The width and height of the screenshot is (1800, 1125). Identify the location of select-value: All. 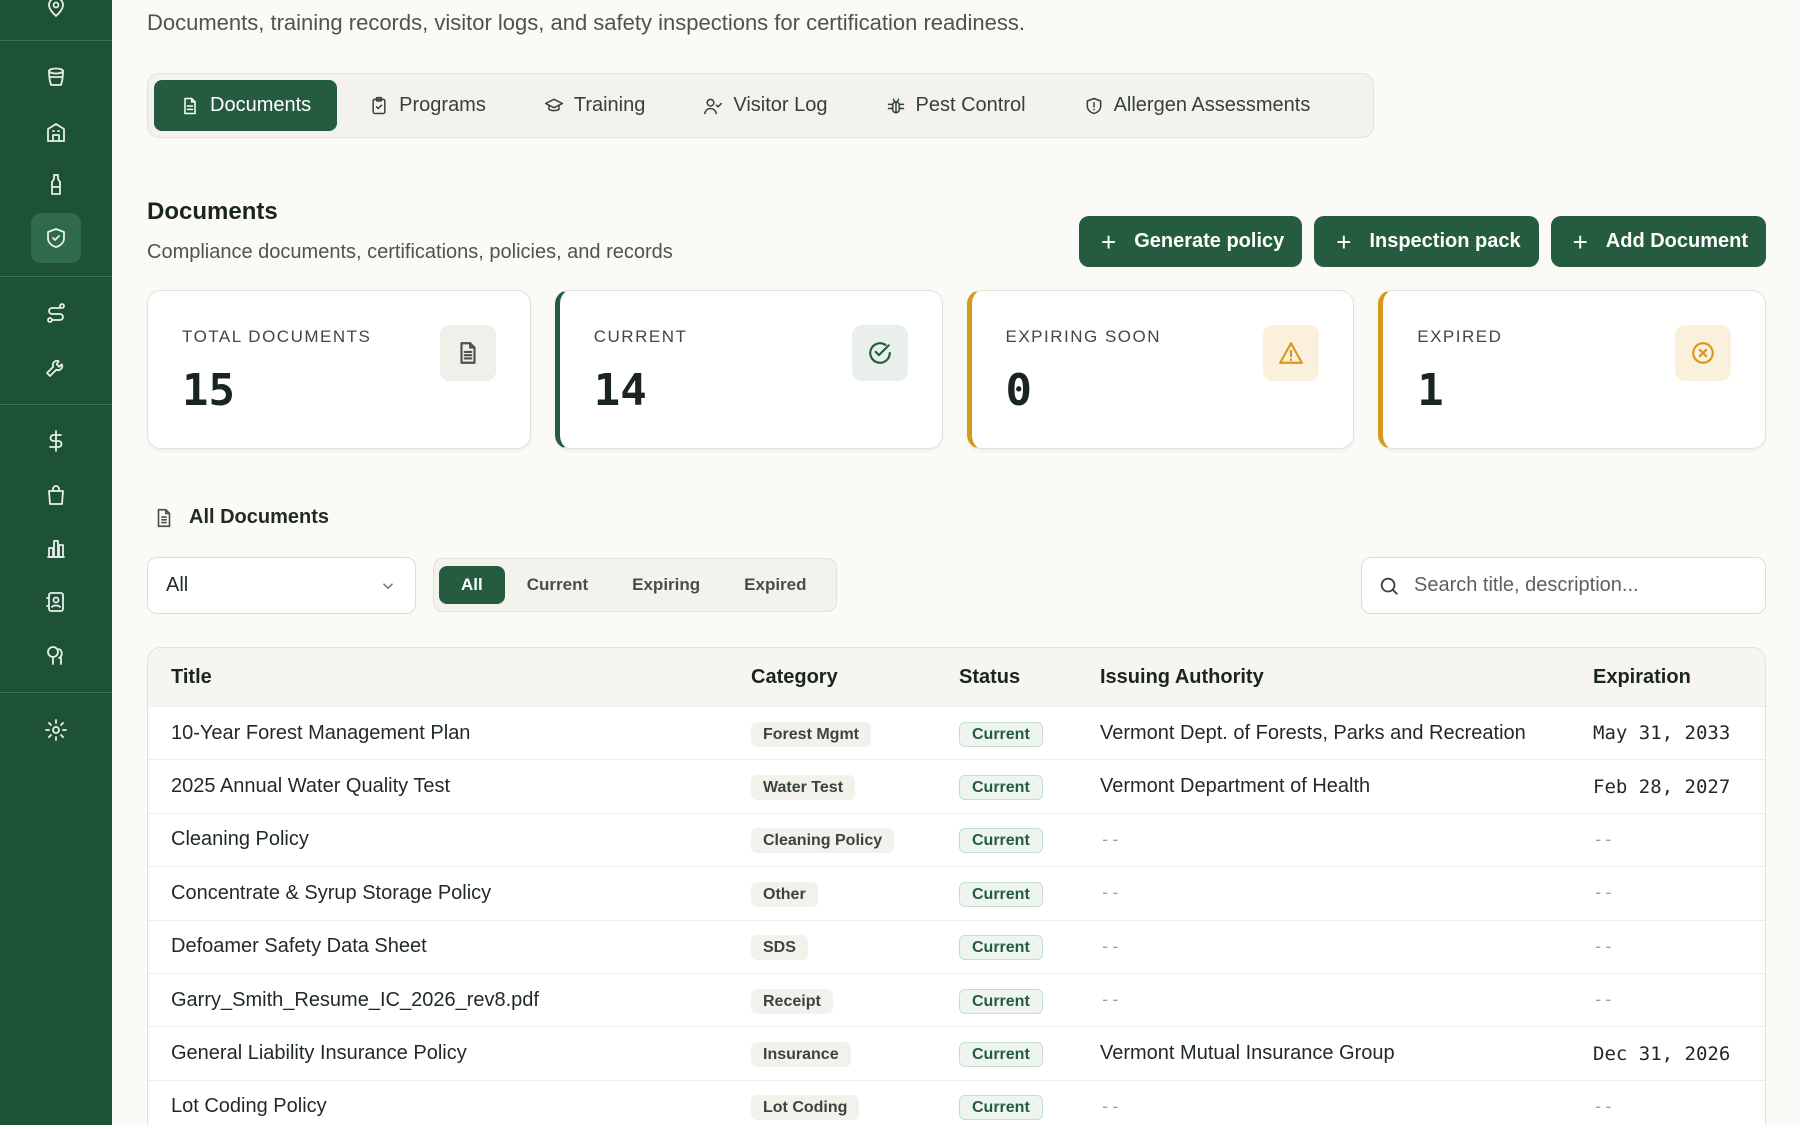
(177, 585).